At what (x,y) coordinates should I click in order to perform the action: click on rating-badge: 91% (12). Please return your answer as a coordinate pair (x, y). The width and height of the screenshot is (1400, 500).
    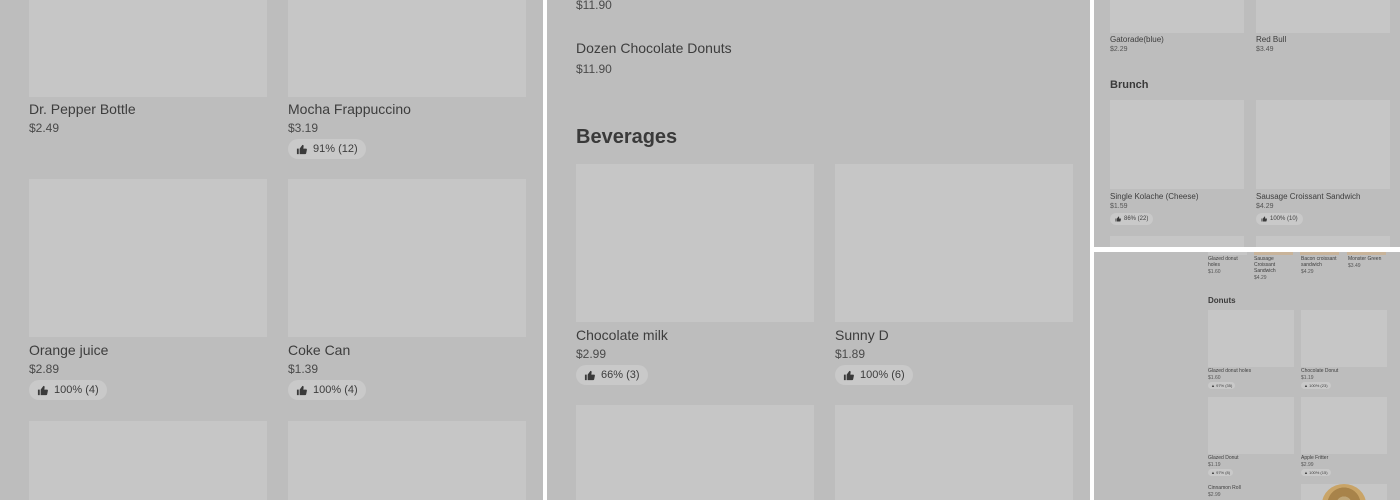
    Looking at the image, I should click on (327, 149).